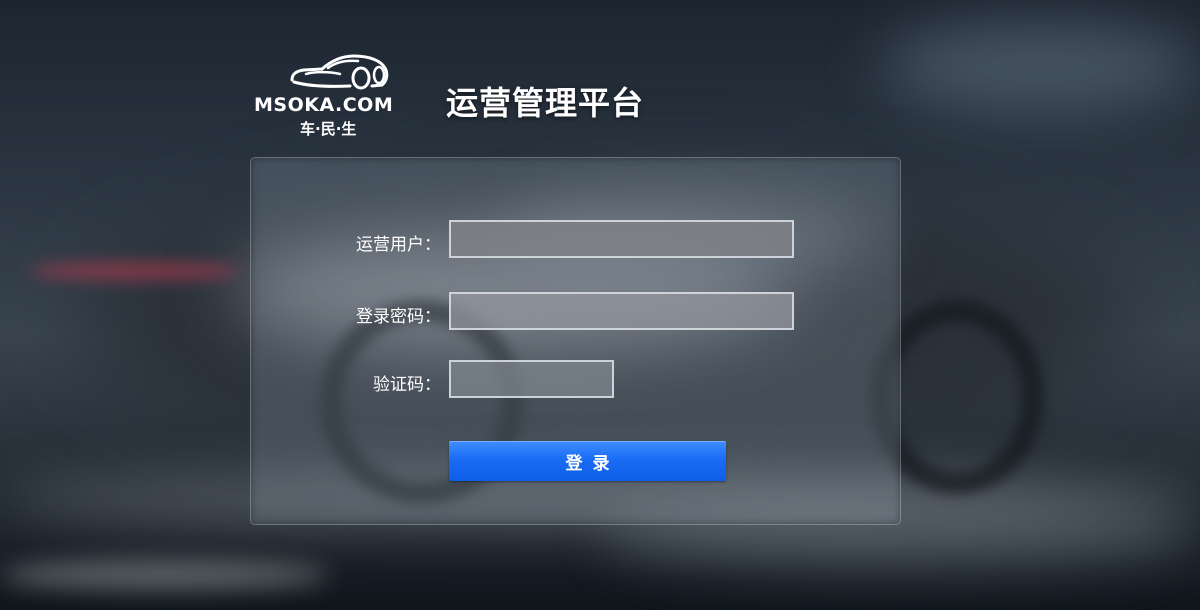  Describe the element at coordinates (339, 72) in the screenshot. I see `car-outline-icon` at that location.